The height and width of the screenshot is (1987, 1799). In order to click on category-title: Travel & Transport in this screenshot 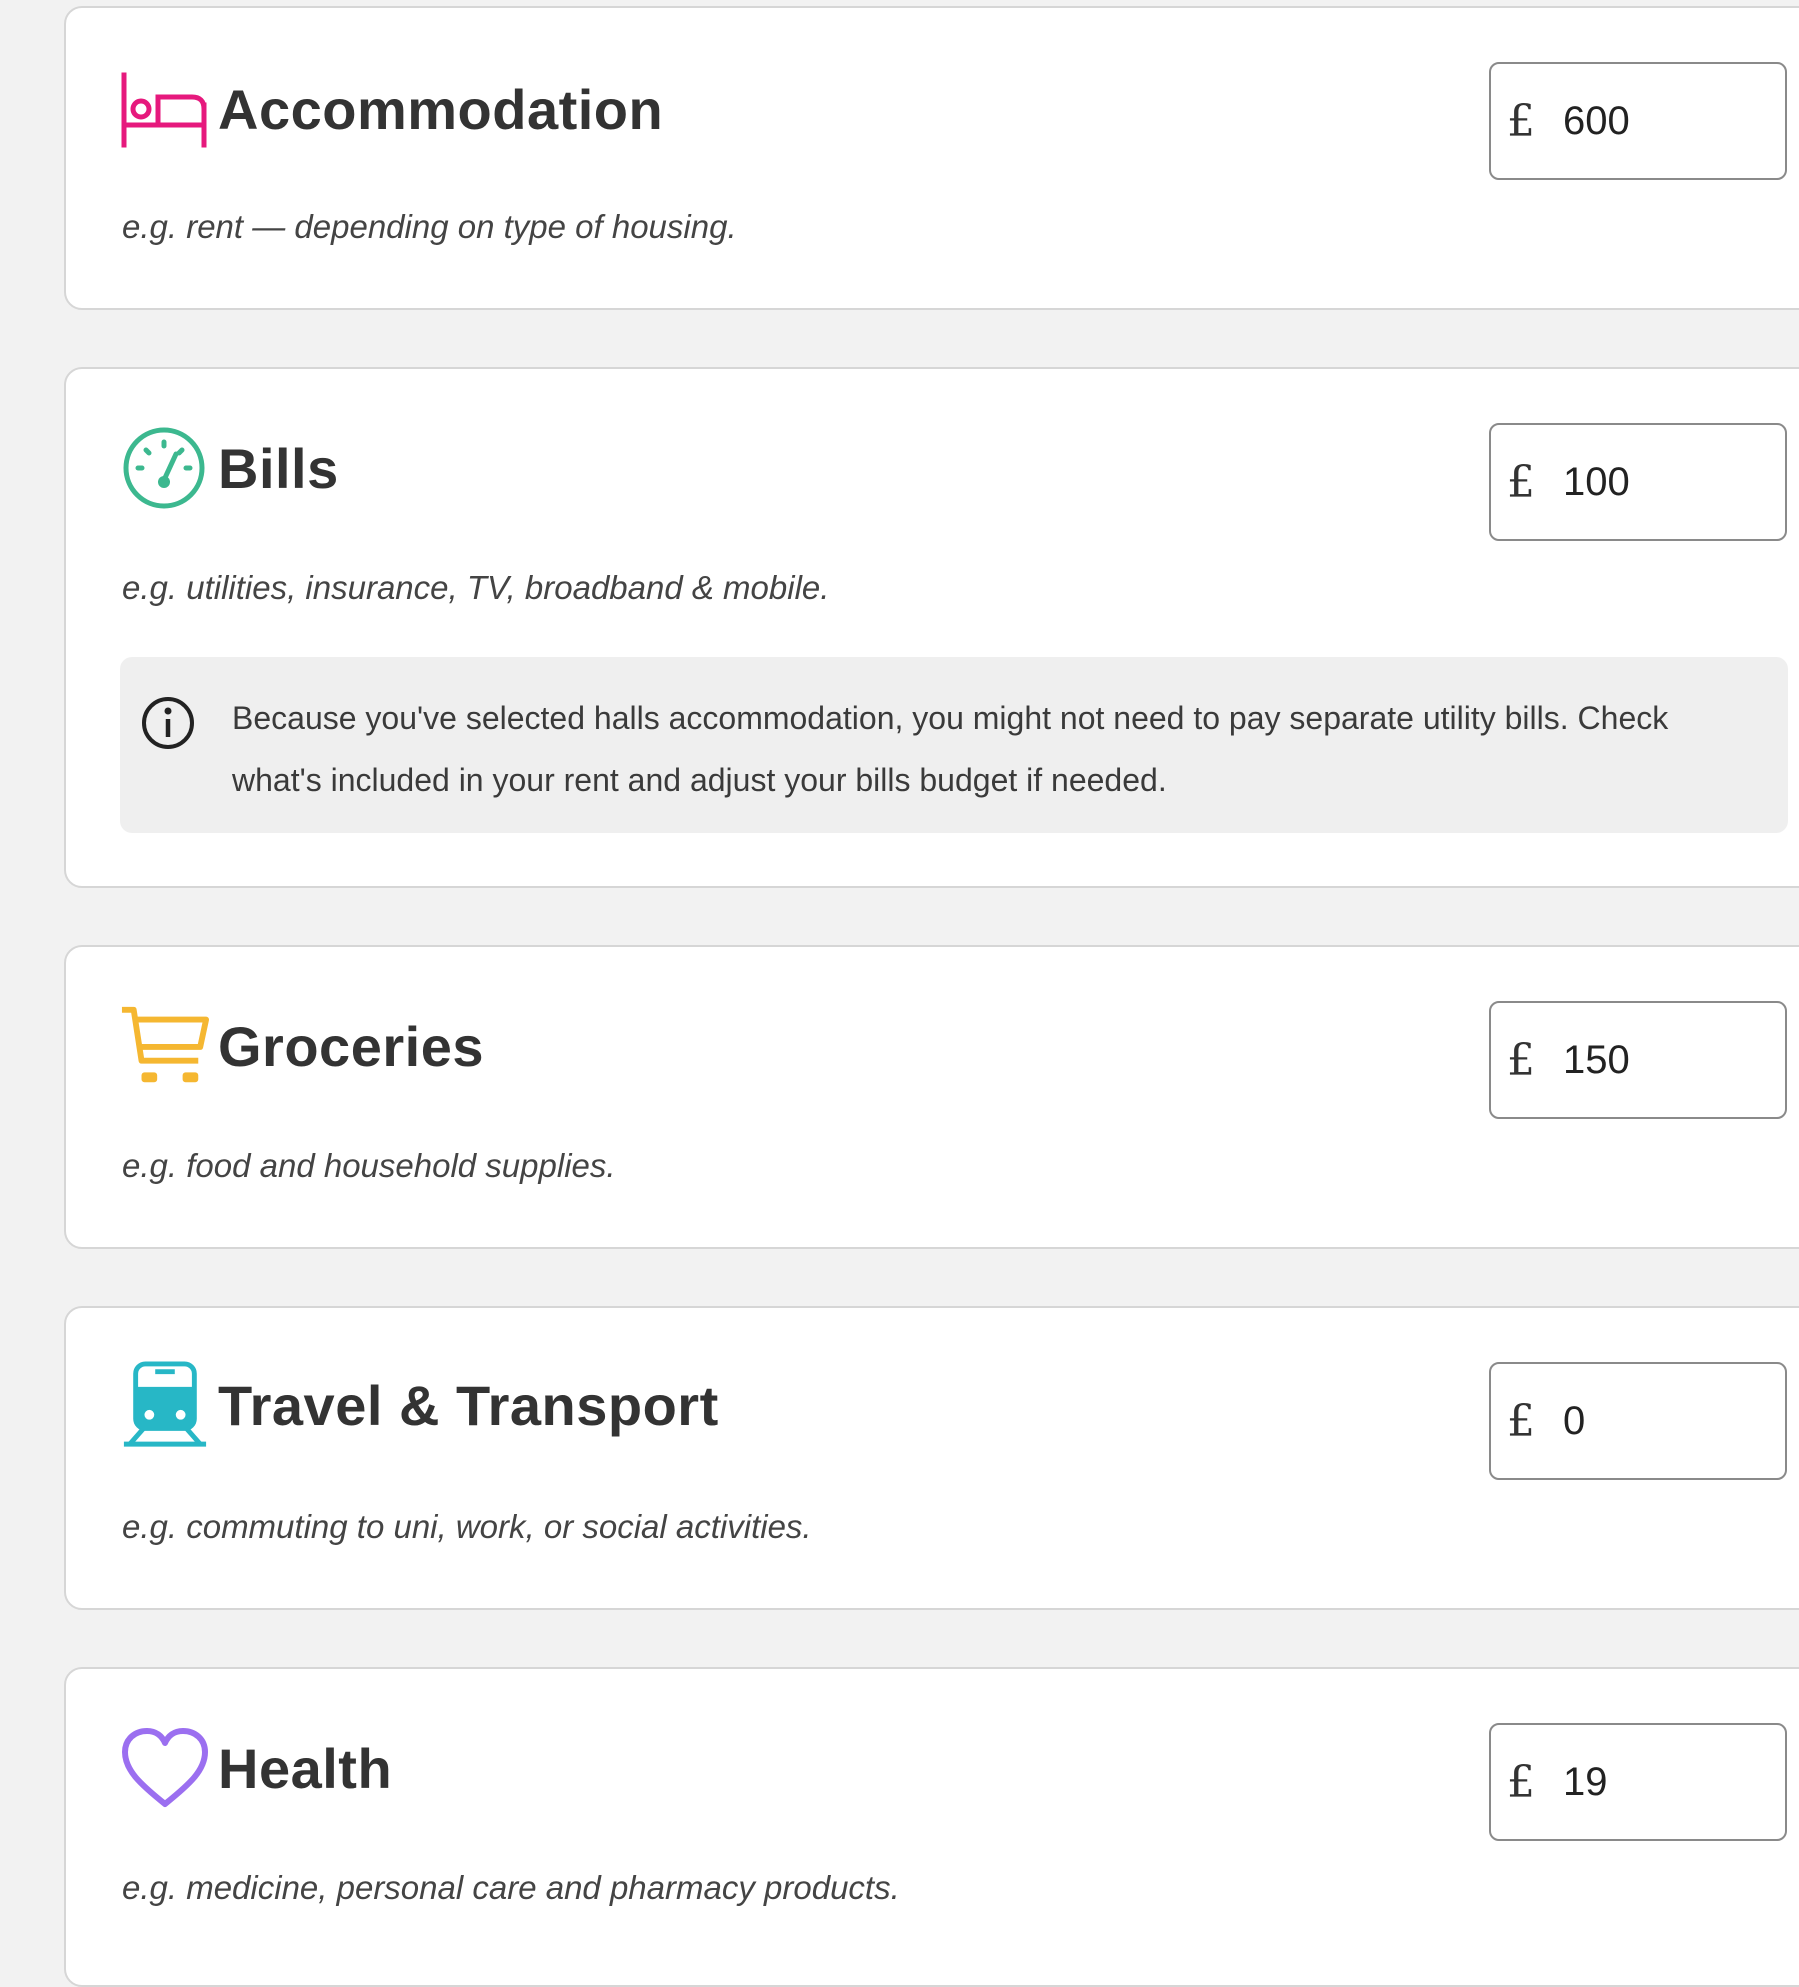, I will do `click(468, 1405)`.